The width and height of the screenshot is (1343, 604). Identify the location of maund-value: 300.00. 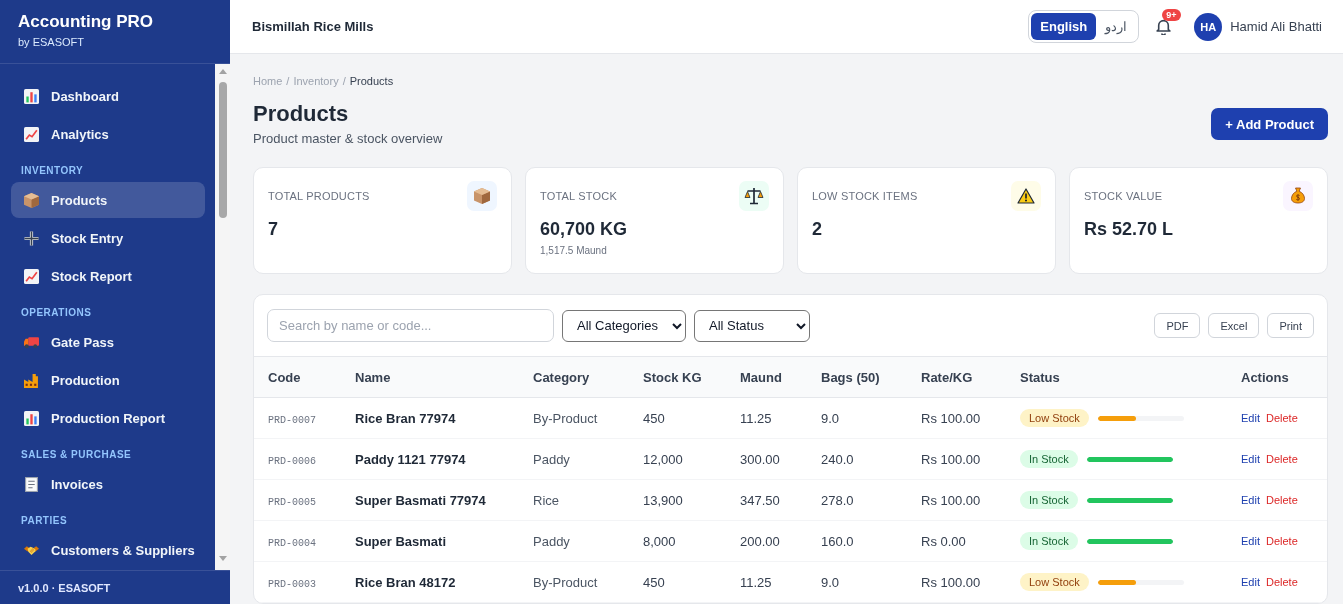
(760, 459).